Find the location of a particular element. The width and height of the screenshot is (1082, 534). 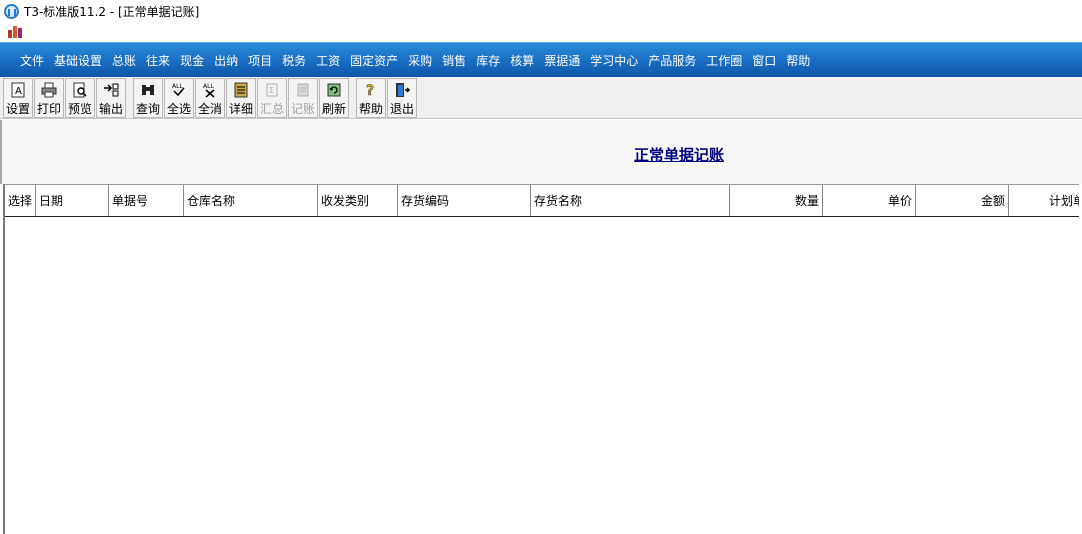

column-header-quantity: 数量 is located at coordinates (776, 200).